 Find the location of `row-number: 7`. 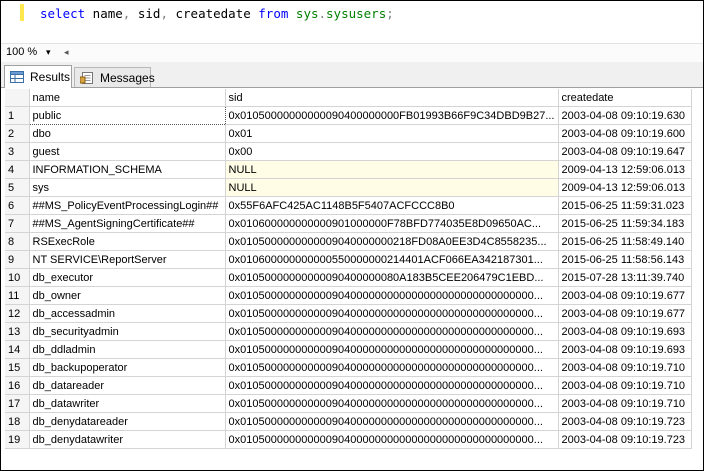

row-number: 7 is located at coordinates (17, 223).